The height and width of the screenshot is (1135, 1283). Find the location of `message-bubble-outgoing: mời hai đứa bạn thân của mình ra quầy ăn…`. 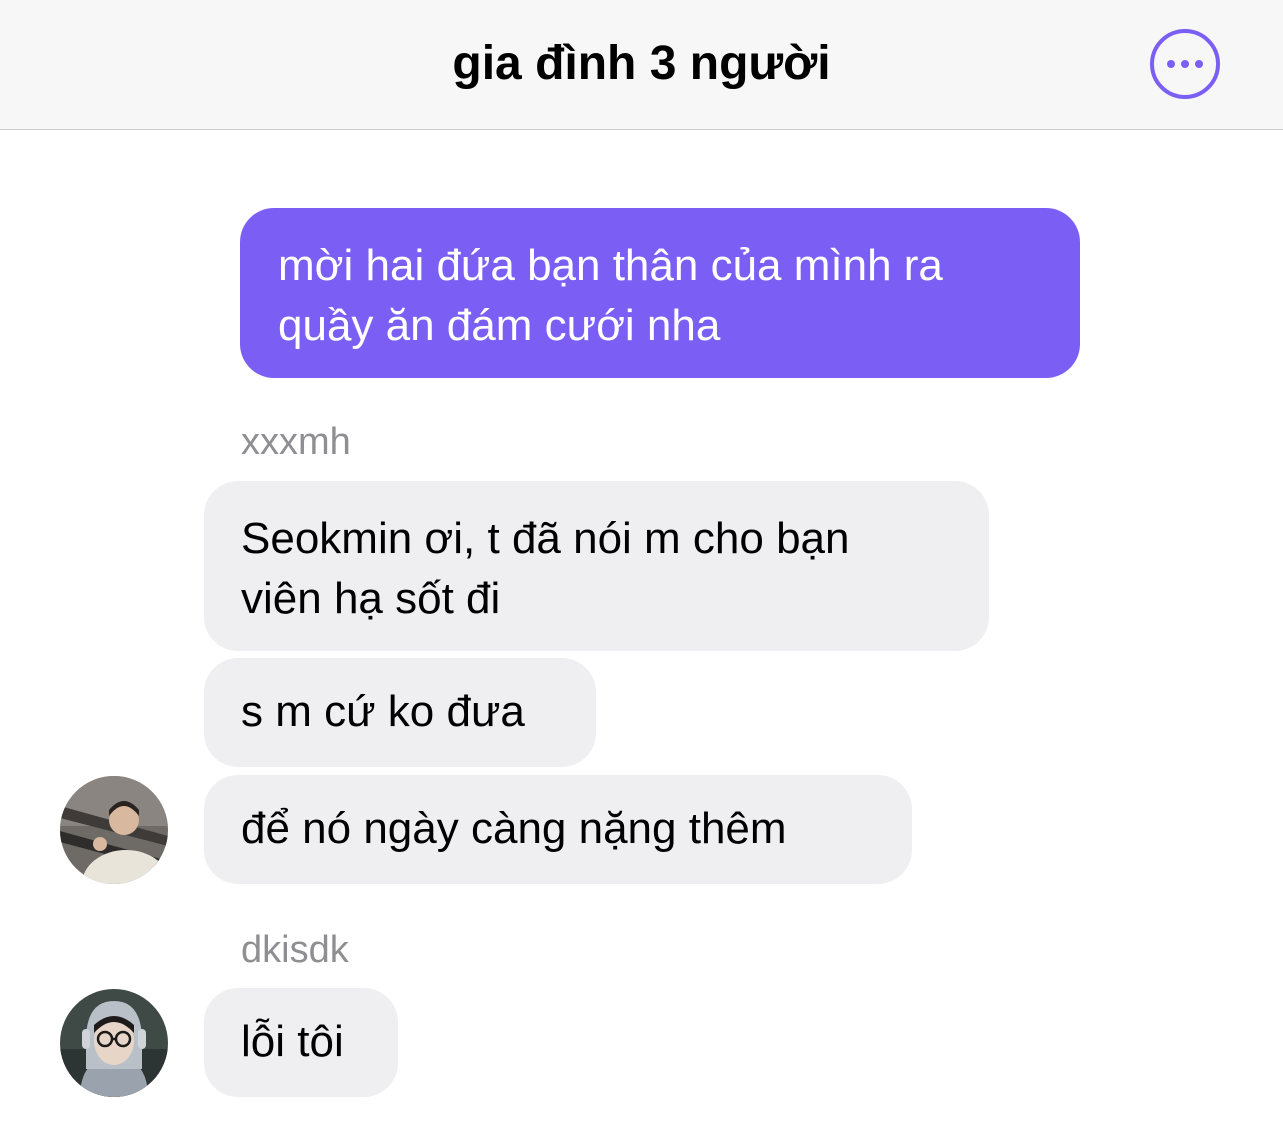

message-bubble-outgoing: mời hai đứa bạn thân của mình ra quầy ăn… is located at coordinates (660, 293).